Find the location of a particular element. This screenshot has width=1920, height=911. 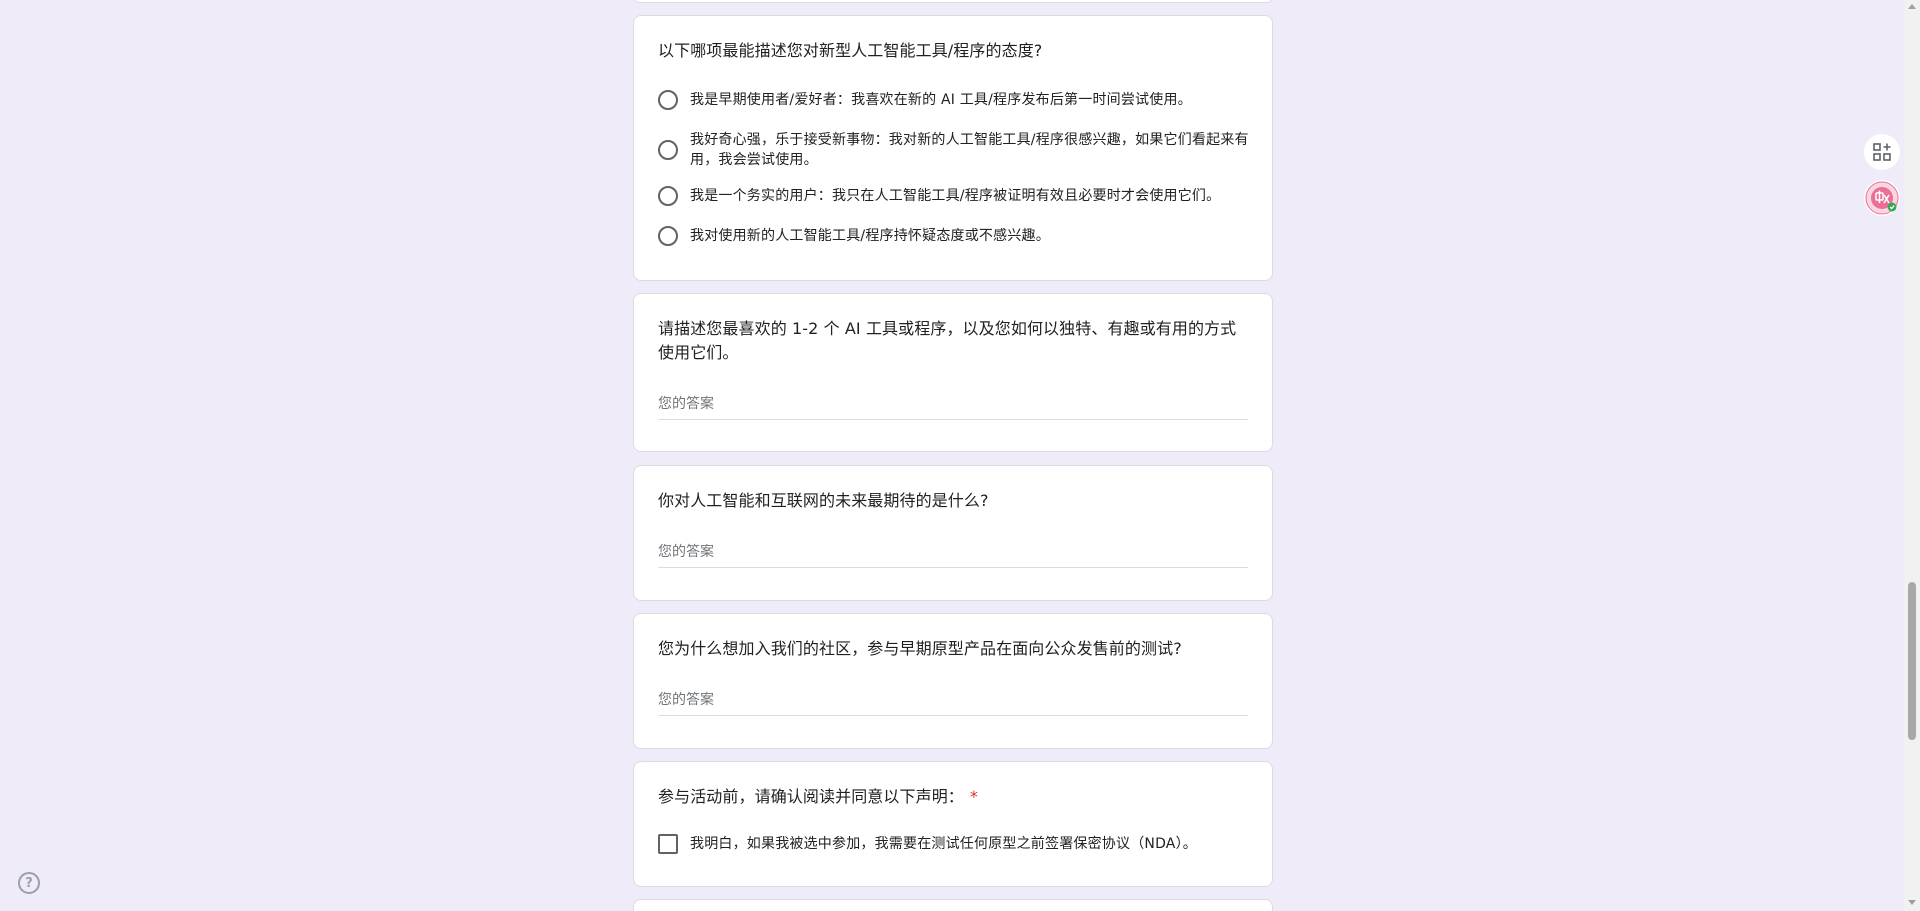

checkbox-icon is located at coordinates (668, 844).